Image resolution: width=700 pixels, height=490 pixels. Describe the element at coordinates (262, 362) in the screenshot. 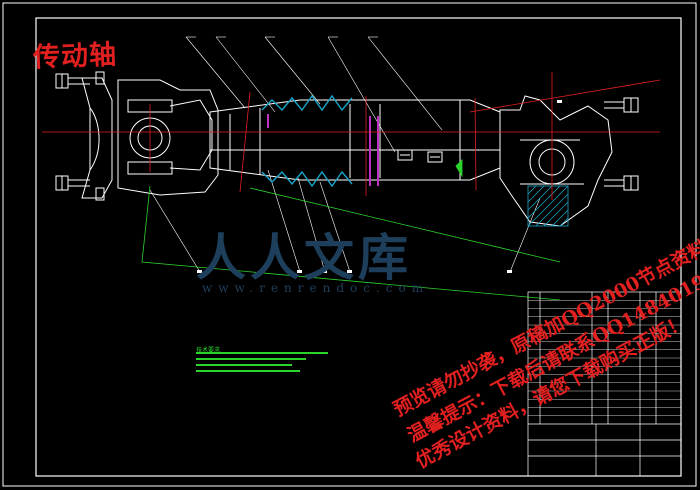

I see `tech-notes` at that location.